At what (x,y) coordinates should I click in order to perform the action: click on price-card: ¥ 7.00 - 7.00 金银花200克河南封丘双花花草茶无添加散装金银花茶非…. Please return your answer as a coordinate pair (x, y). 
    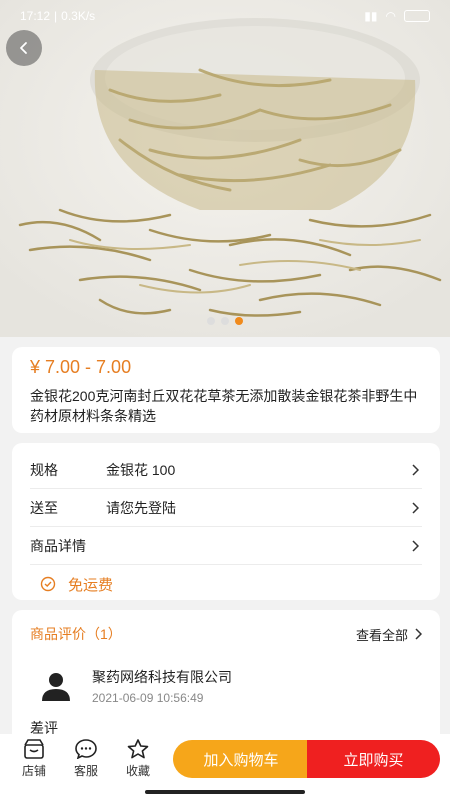
    Looking at the image, I should click on (226, 390).